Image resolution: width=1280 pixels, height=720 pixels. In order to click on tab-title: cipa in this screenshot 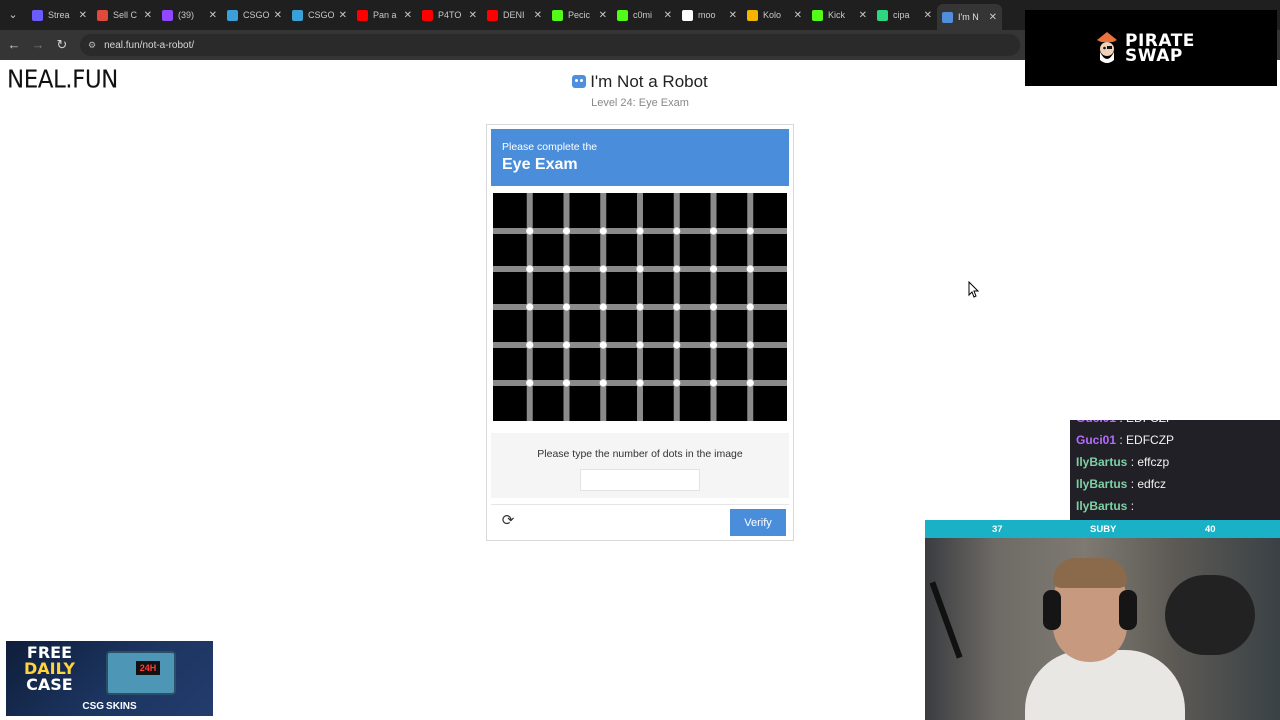, I will do `click(901, 15)`.